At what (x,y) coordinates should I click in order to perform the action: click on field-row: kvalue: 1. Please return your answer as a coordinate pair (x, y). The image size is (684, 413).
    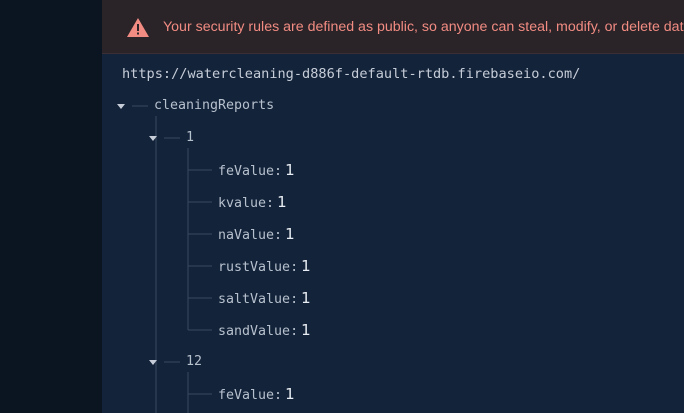
    Looking at the image, I should click on (252, 202).